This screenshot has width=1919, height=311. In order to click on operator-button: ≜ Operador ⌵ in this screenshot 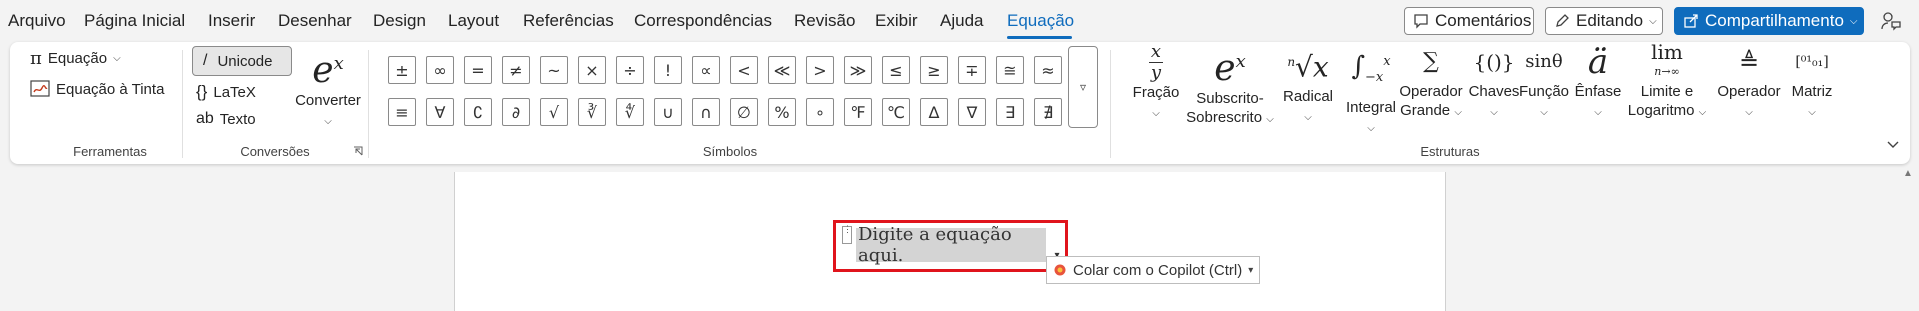, I will do `click(1749, 82)`.